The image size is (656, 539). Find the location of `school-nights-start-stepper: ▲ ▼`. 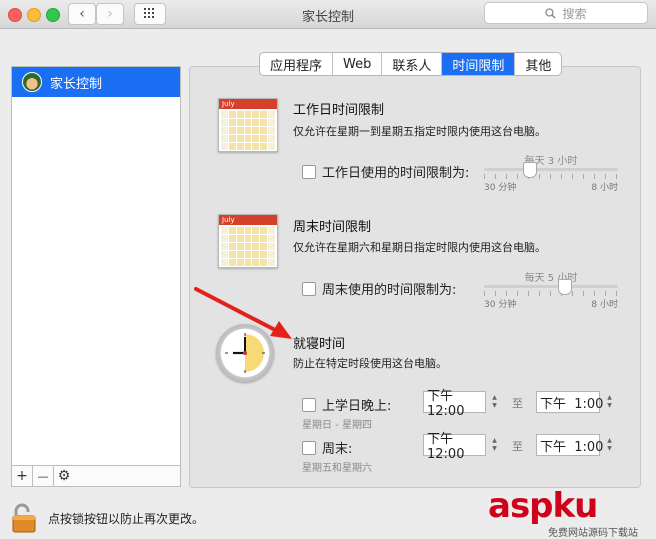

school-nights-start-stepper: ▲ ▼ is located at coordinates (494, 402).